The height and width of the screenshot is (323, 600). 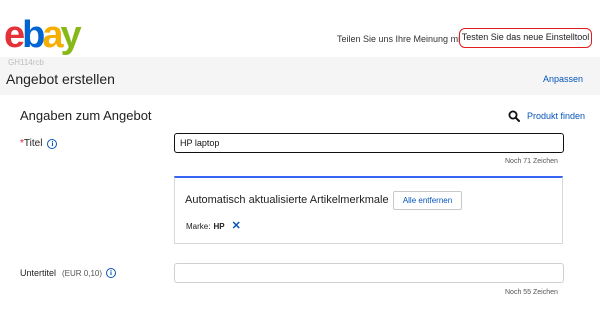 I want to click on find-product-link: Produkt finden, so click(x=546, y=116).